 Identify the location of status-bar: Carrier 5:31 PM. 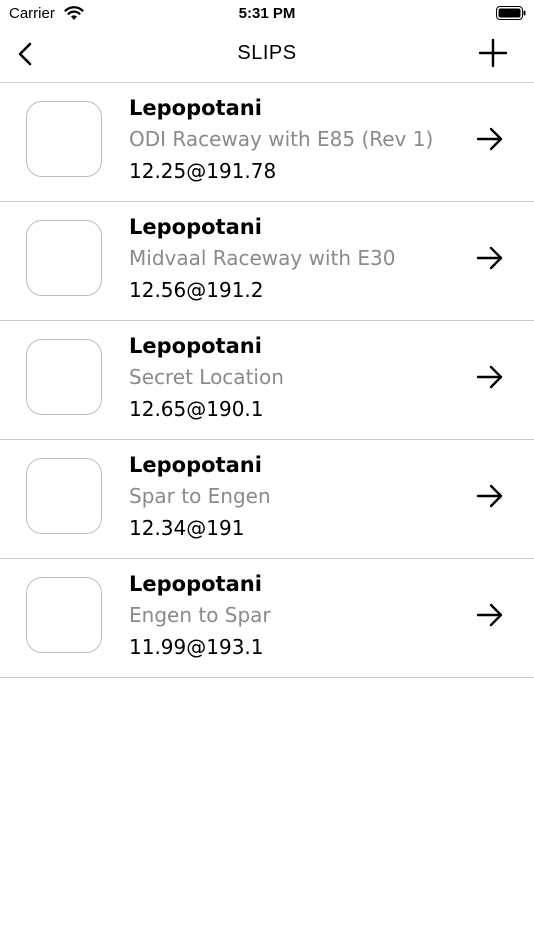
(267, 14).